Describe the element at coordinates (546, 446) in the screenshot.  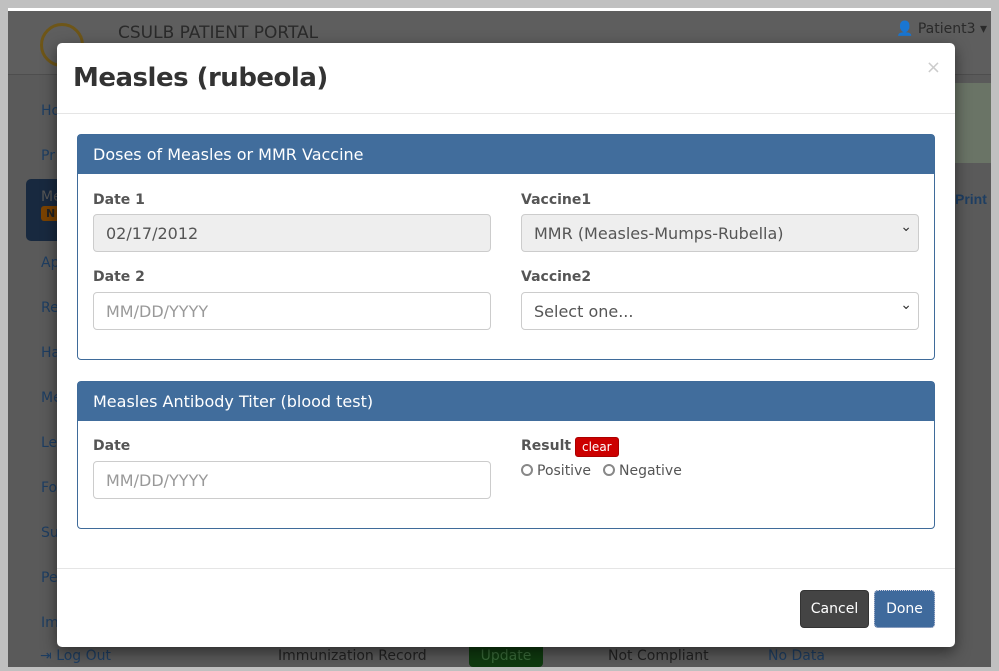
I see `result-label: Result` at that location.